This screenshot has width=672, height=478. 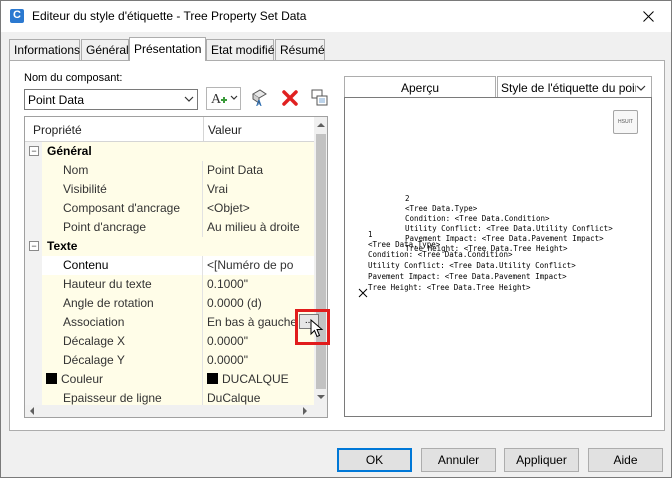 What do you see at coordinates (111, 99) in the screenshot?
I see `component-name-dropdown: Point Data` at bounding box center [111, 99].